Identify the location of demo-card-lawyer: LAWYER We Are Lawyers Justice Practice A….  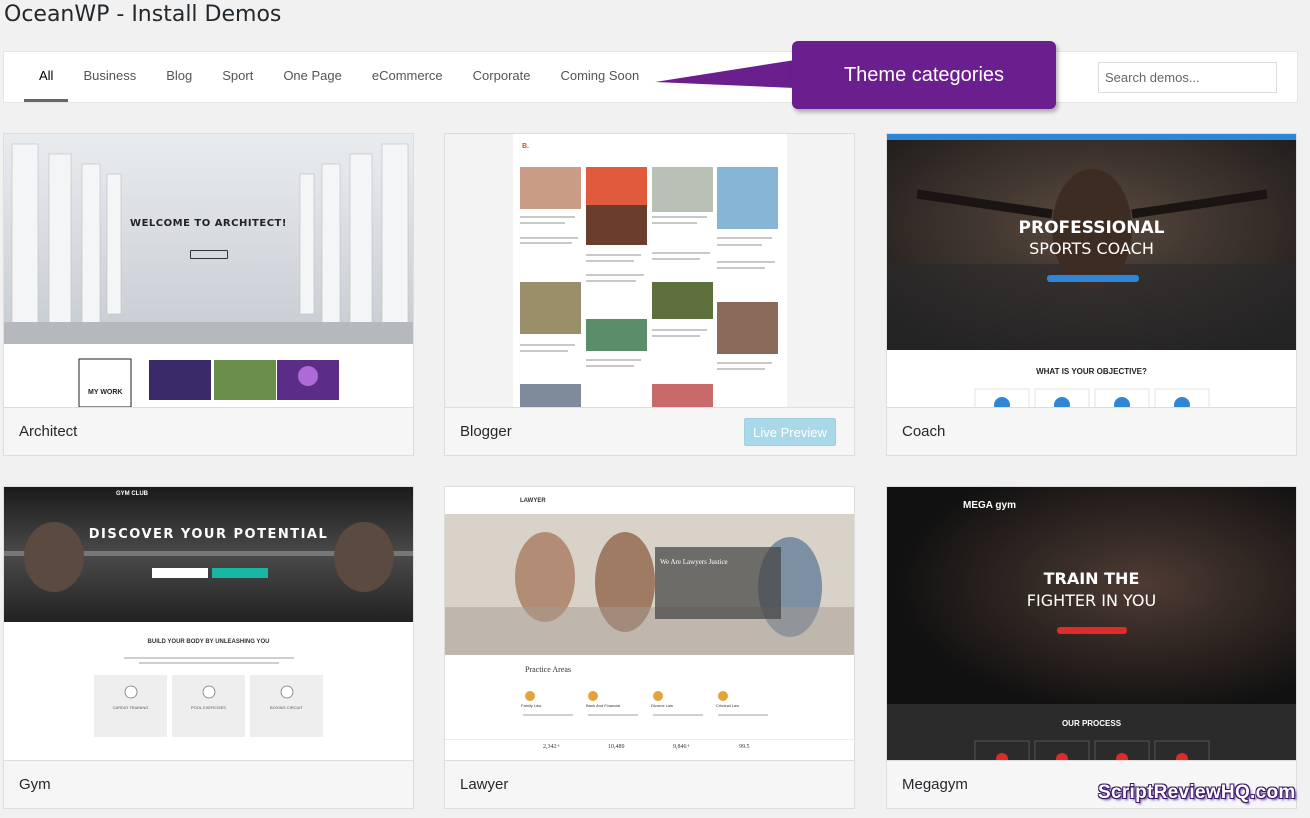
(649, 647).